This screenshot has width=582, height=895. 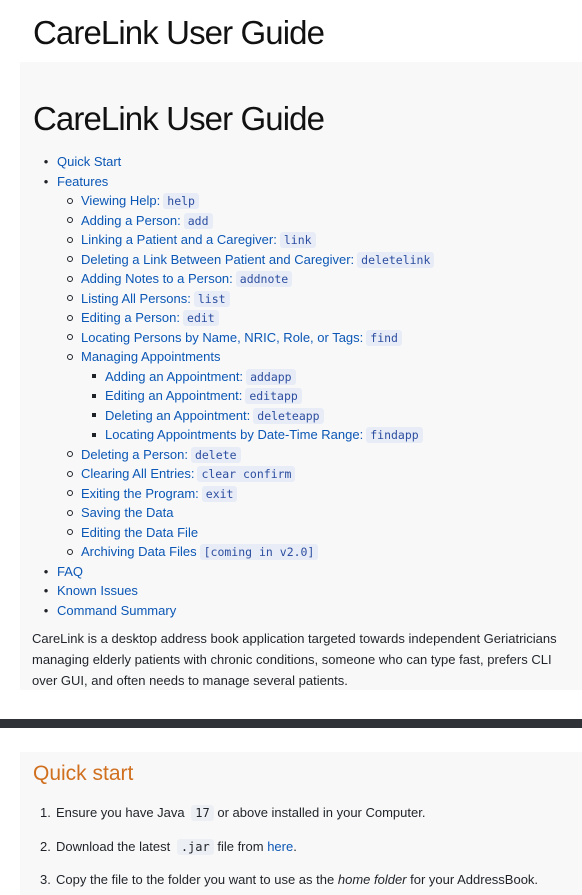 What do you see at coordinates (321, 812) in the screenshot?
I see `step-text: or above installed in your Computer.` at bounding box center [321, 812].